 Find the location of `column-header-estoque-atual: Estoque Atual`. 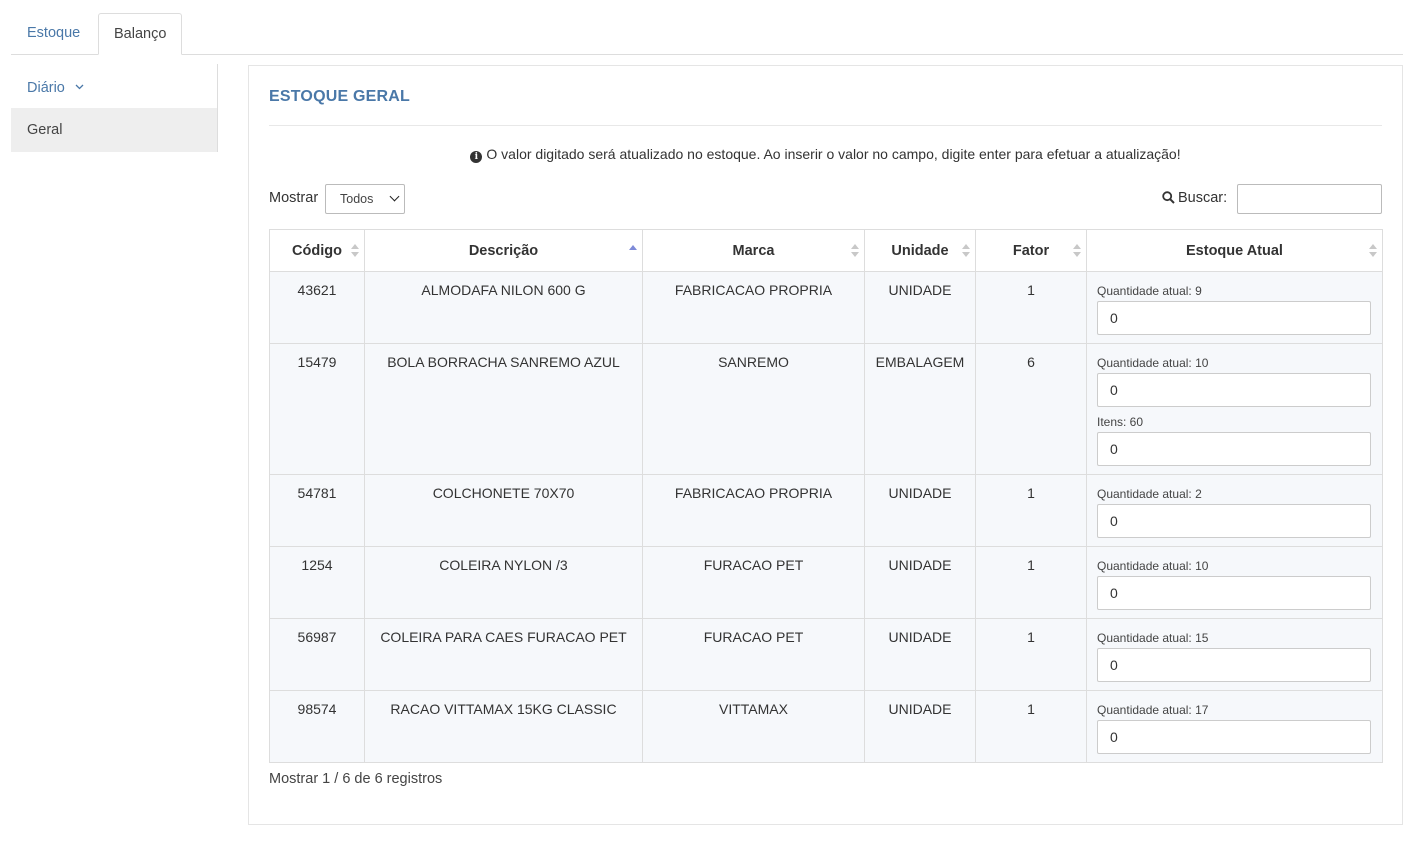

column-header-estoque-atual: Estoque Atual is located at coordinates (1234, 250).